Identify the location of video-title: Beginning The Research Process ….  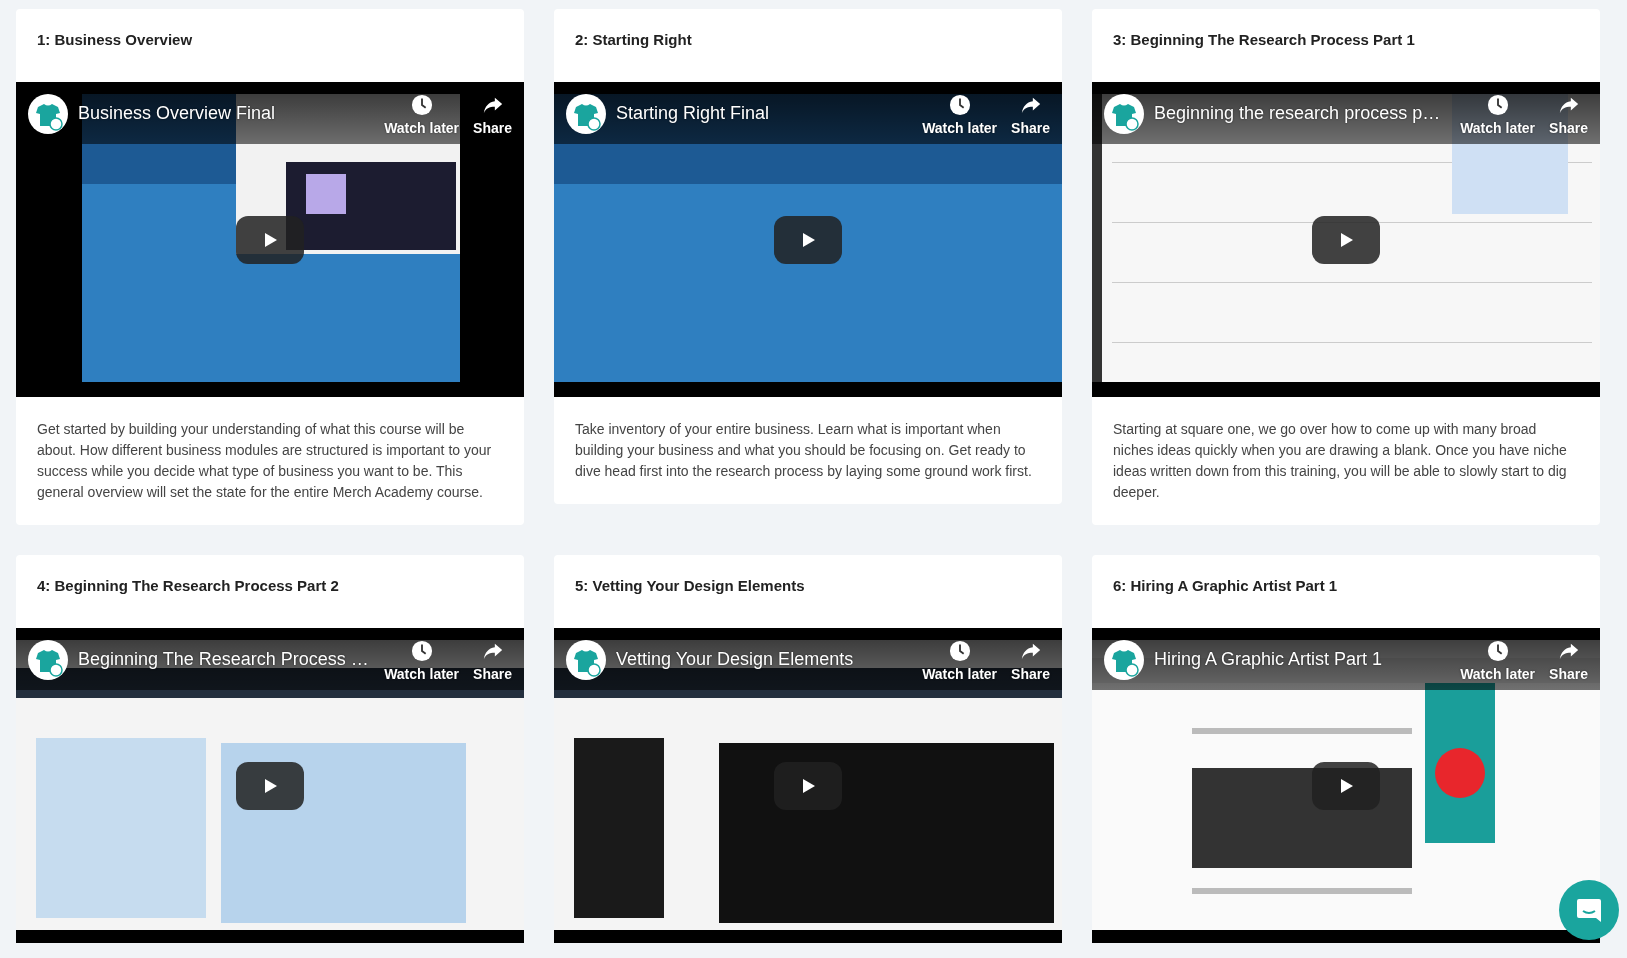
(226, 659).